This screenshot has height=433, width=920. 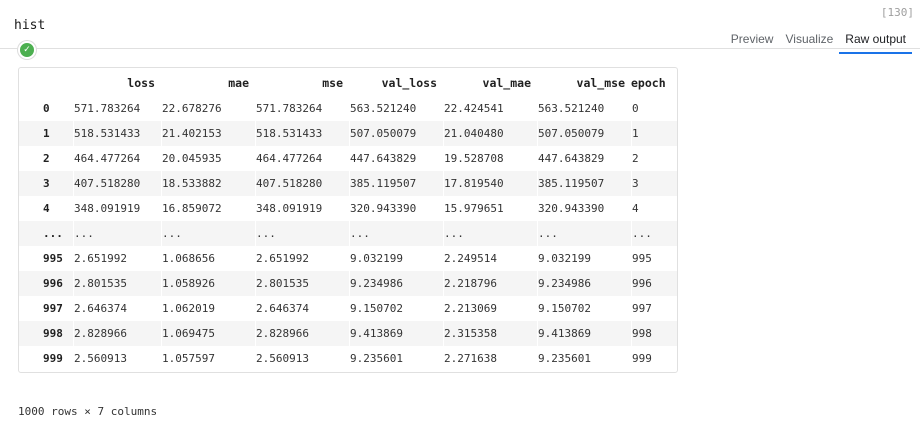 What do you see at coordinates (53, 358) in the screenshot?
I see `row-index: 999` at bounding box center [53, 358].